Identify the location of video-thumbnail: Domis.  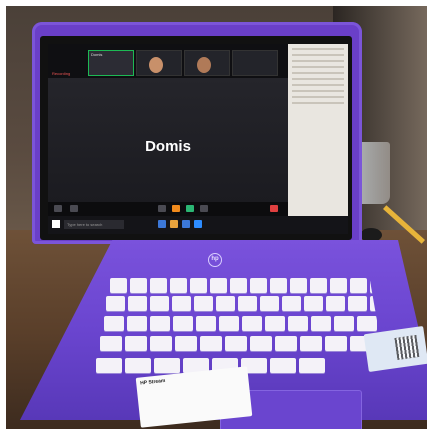
(111, 63).